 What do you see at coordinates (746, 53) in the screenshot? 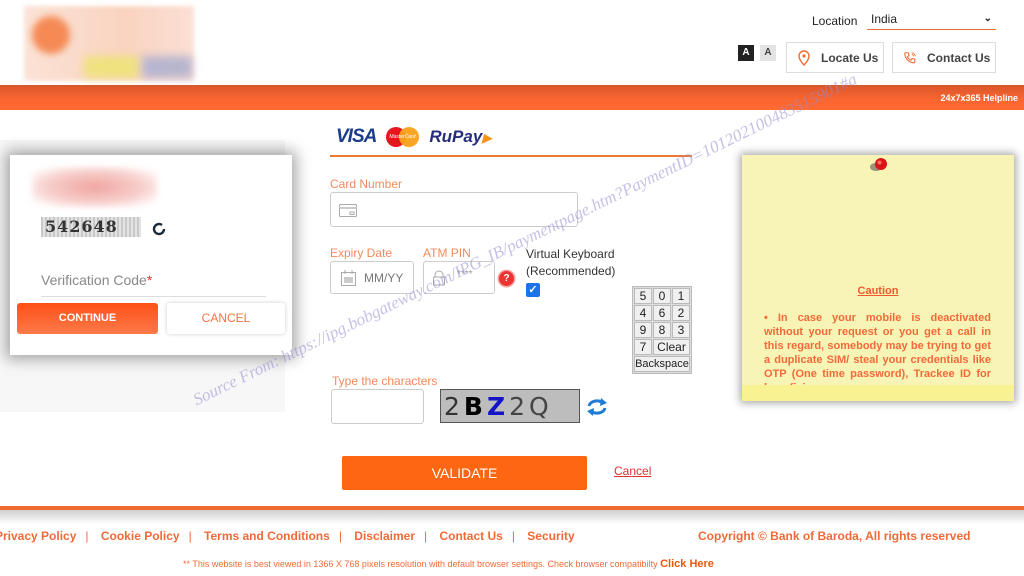
I see `font-size-dark-button: A` at bounding box center [746, 53].